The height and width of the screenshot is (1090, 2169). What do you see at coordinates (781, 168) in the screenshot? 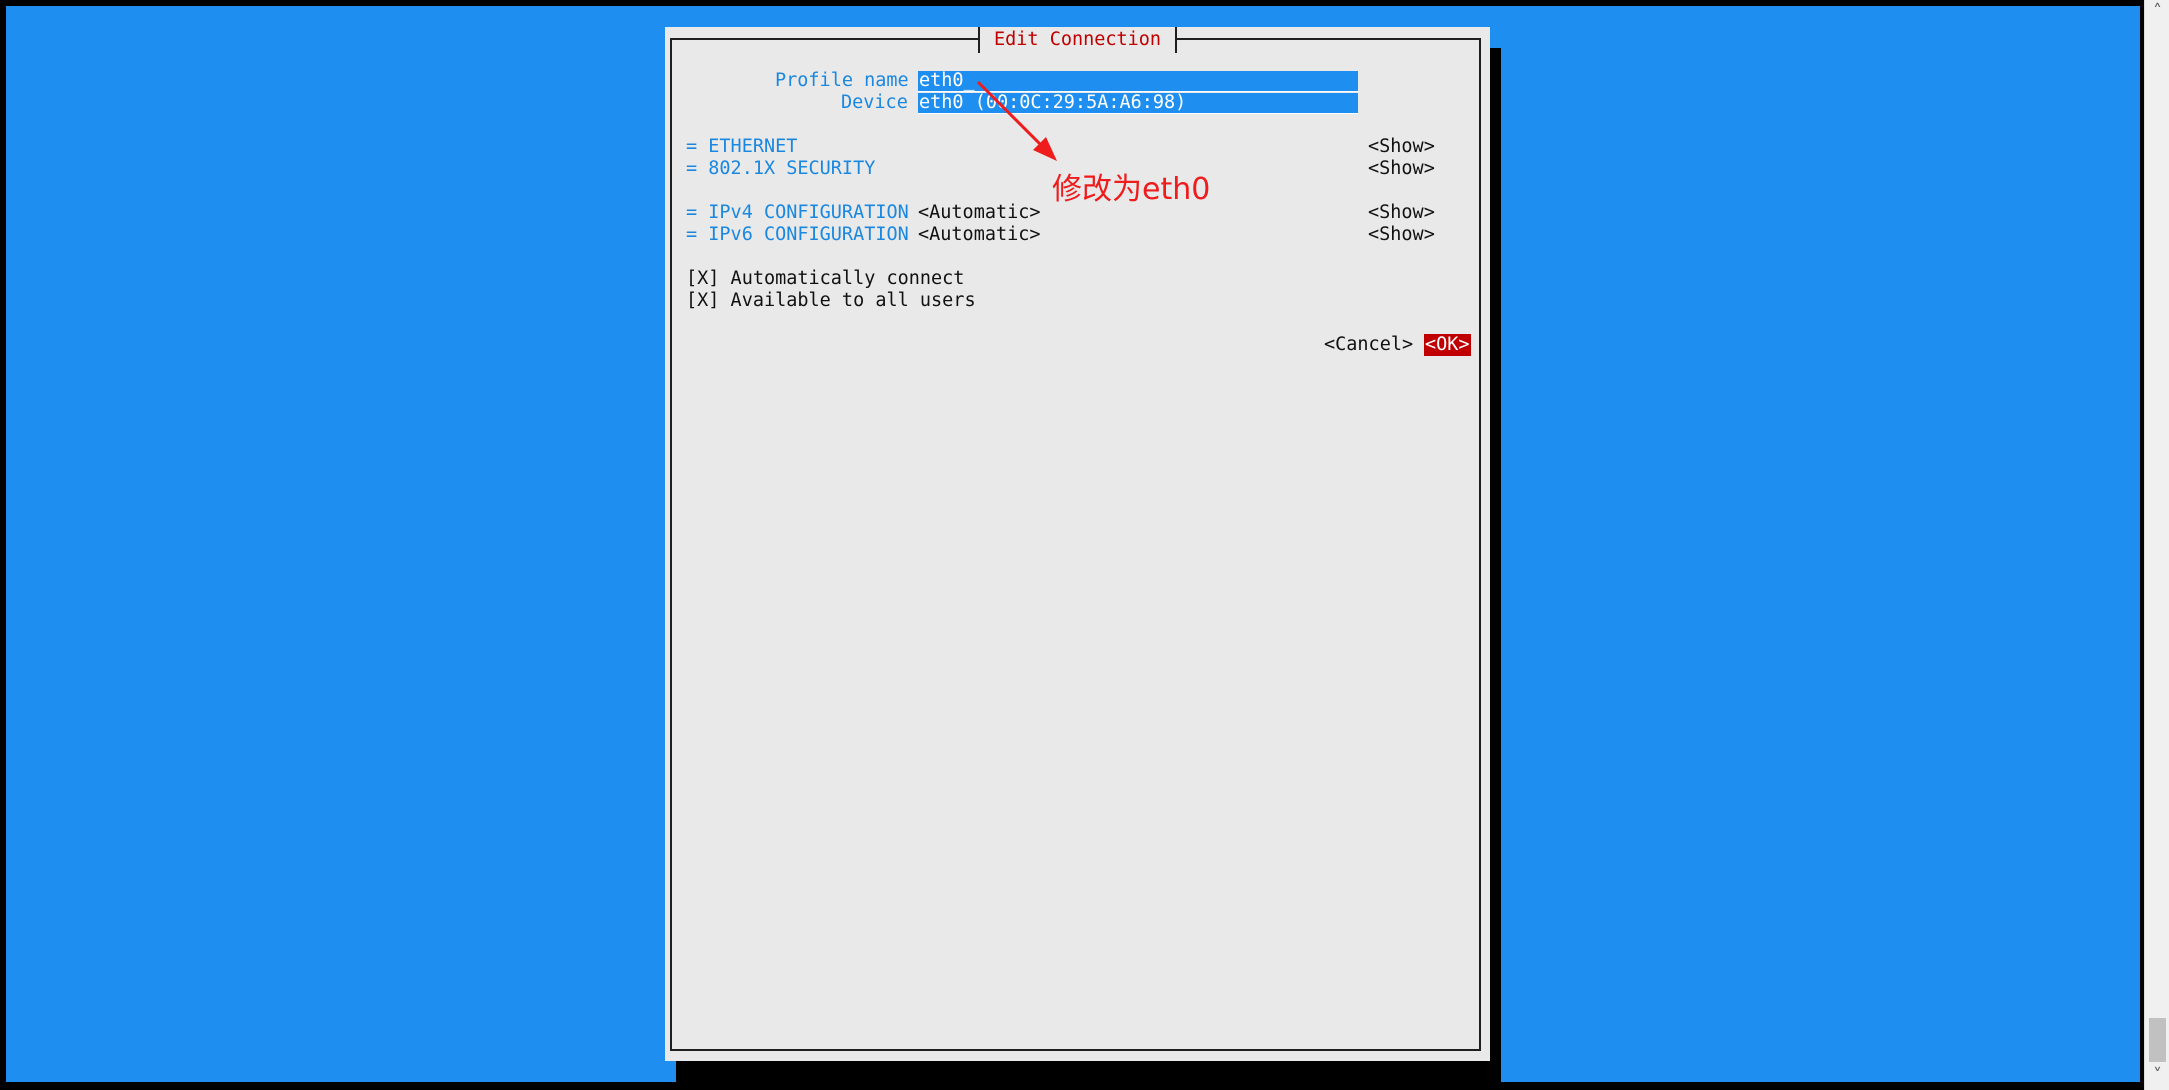
I see `section-8021x-security-label: = 802.1X SECURITY` at bounding box center [781, 168].